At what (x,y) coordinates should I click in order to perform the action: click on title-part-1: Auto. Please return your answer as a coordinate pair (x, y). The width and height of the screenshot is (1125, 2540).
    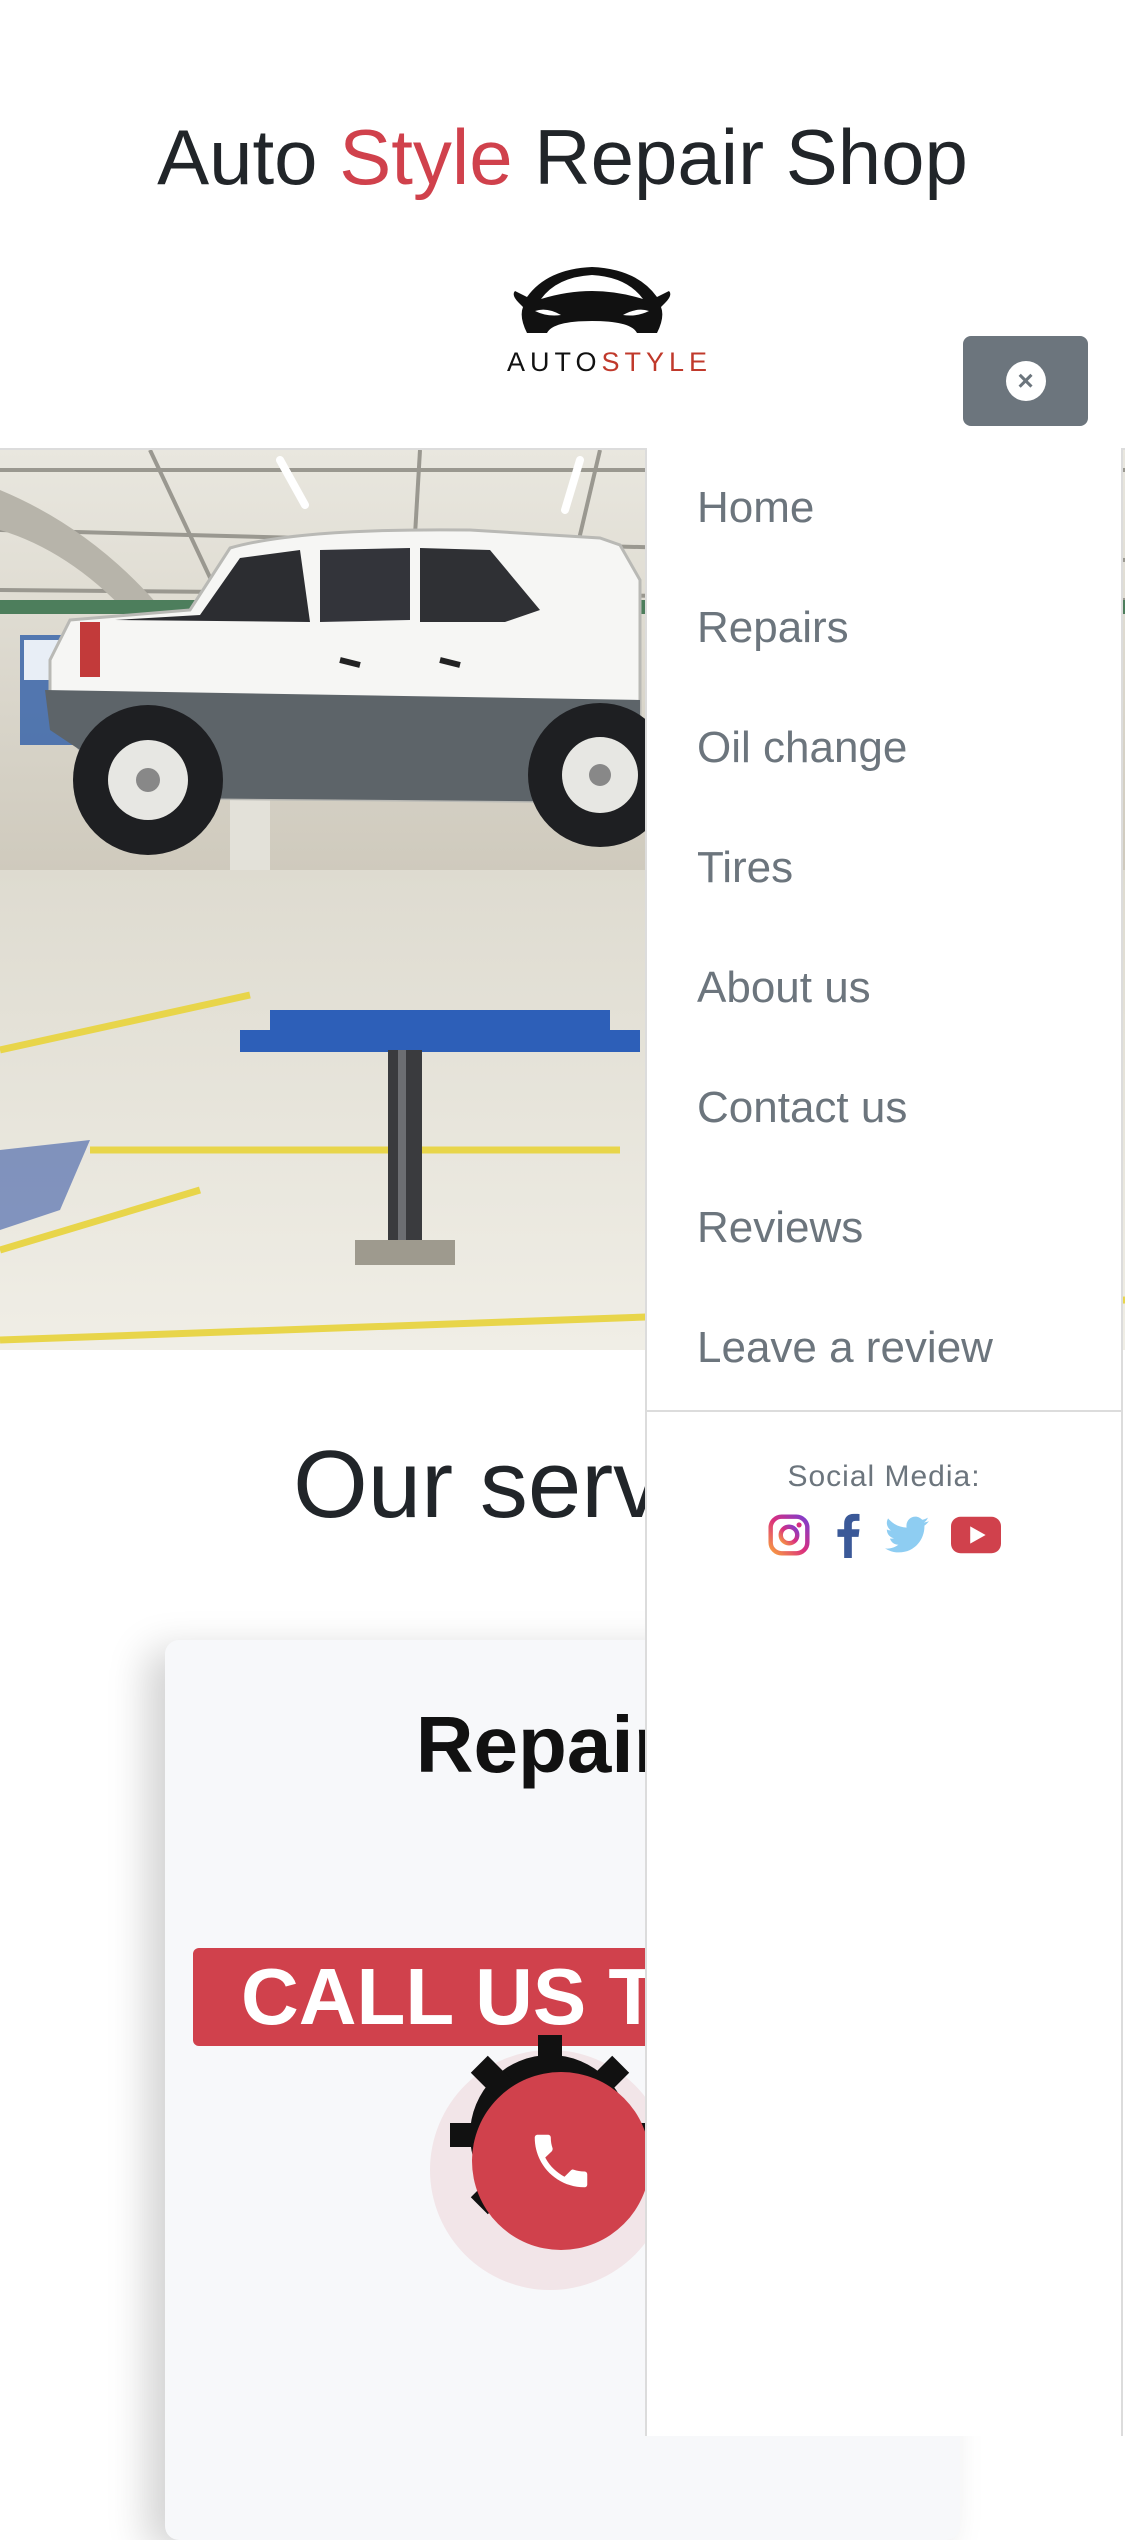
    Looking at the image, I should click on (248, 157).